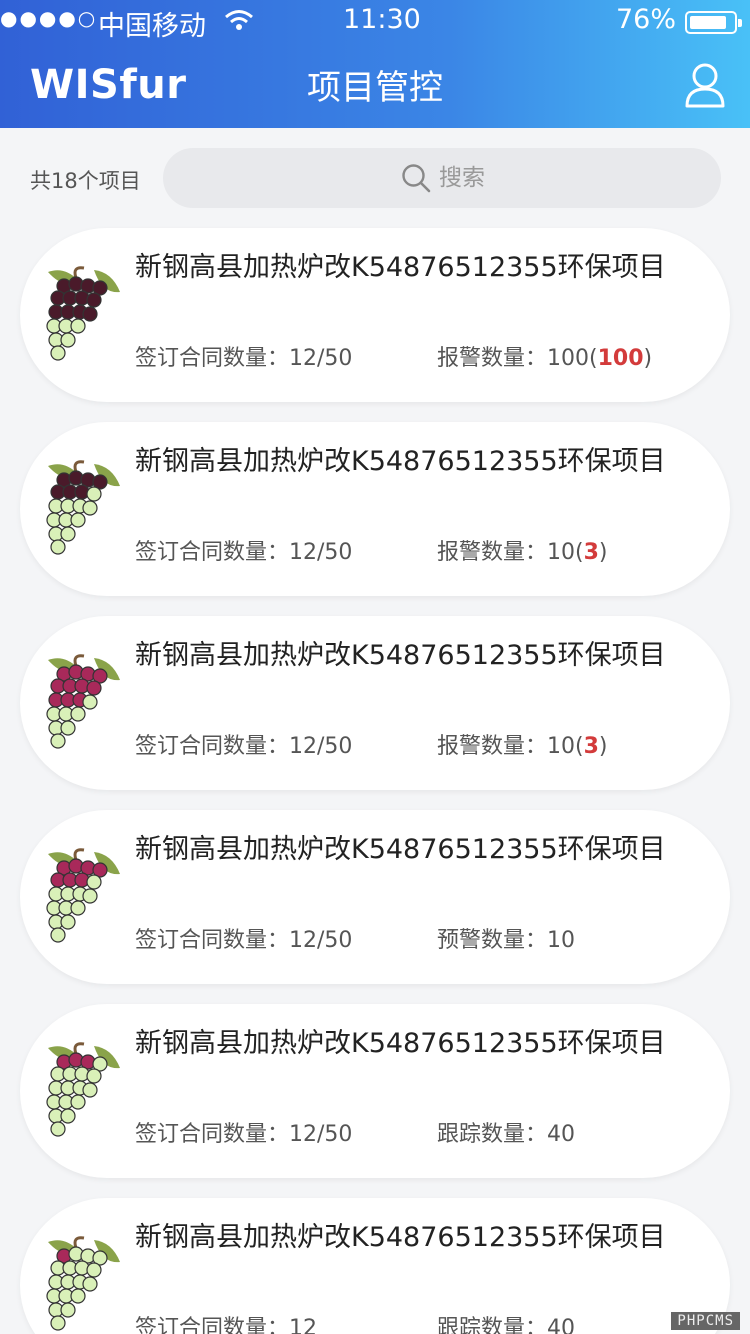  I want to click on metric-value: 100(, so click(572, 358).